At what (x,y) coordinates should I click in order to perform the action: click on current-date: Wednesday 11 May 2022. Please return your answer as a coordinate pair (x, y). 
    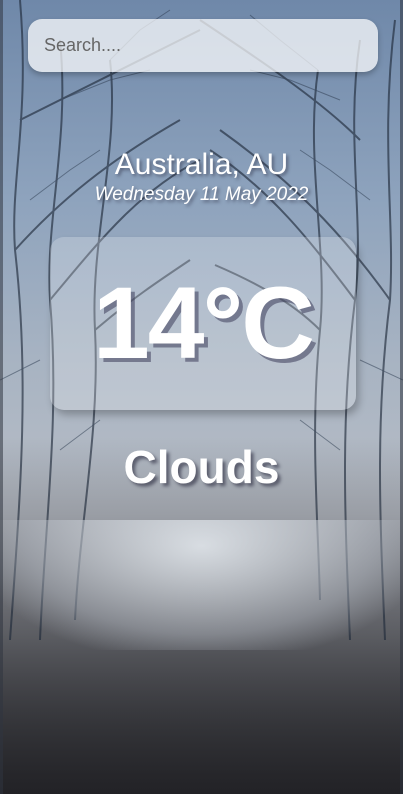
    Looking at the image, I should click on (201, 194).